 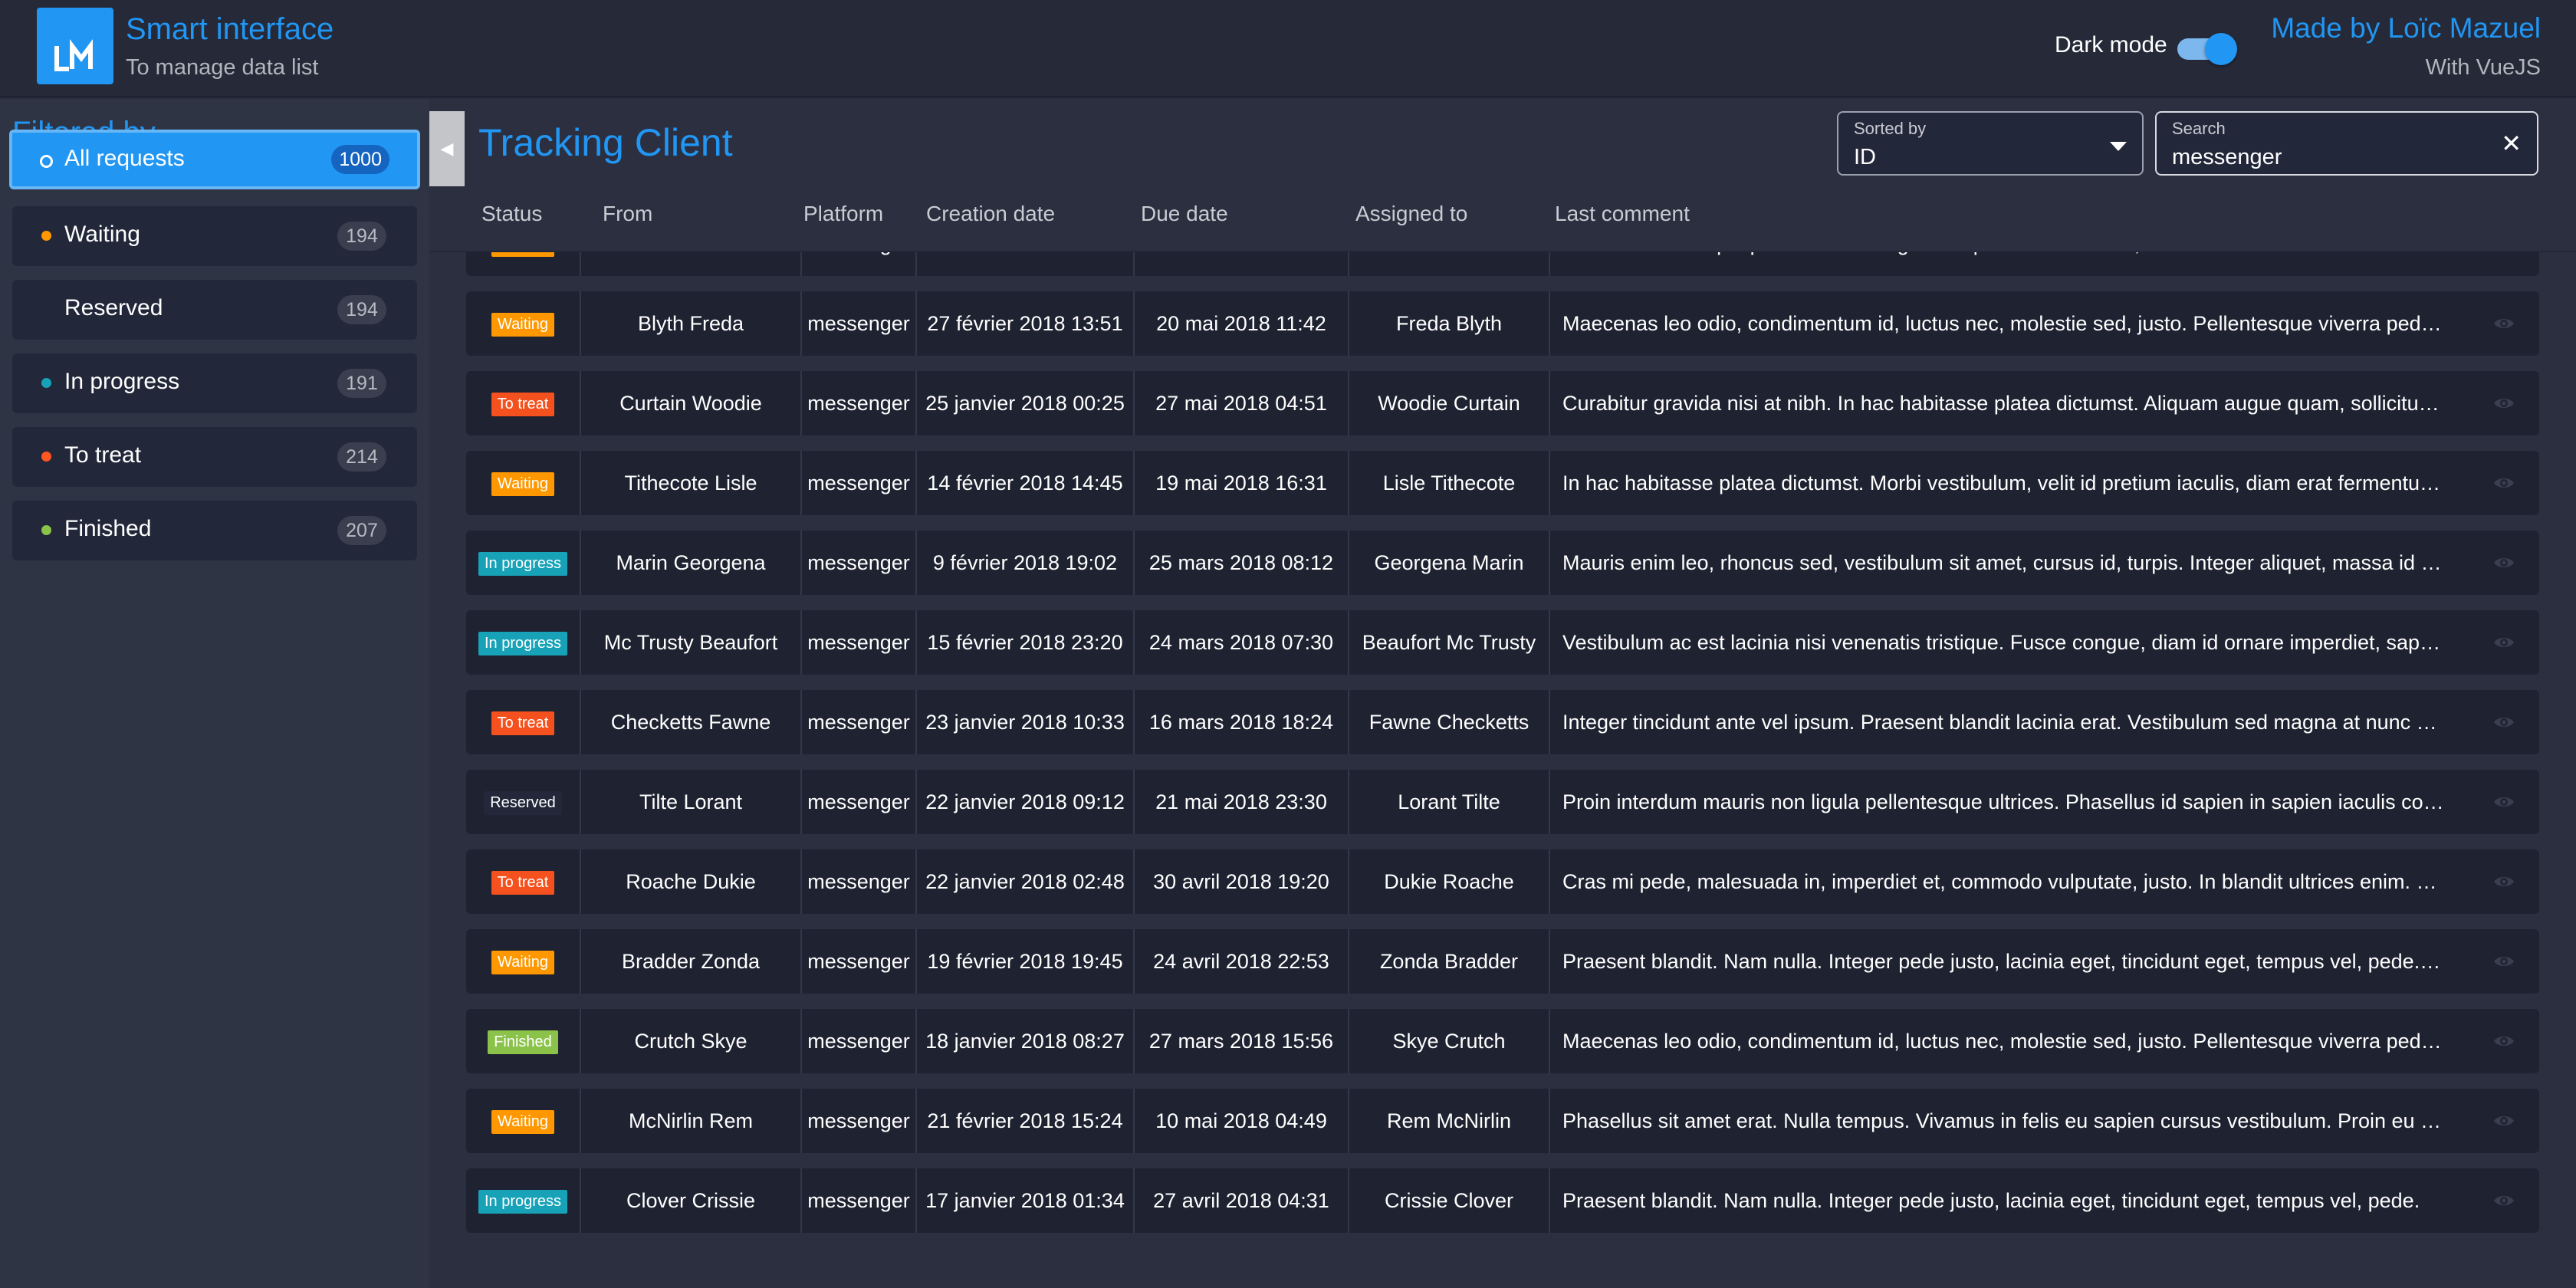 I want to click on collapse-sidebar-button: ◀, so click(x=447, y=148).